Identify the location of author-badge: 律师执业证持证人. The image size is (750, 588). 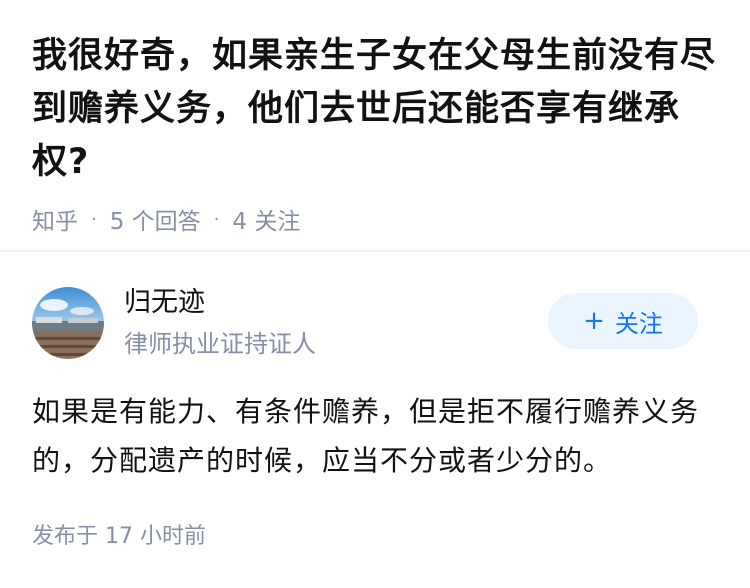
(220, 344).